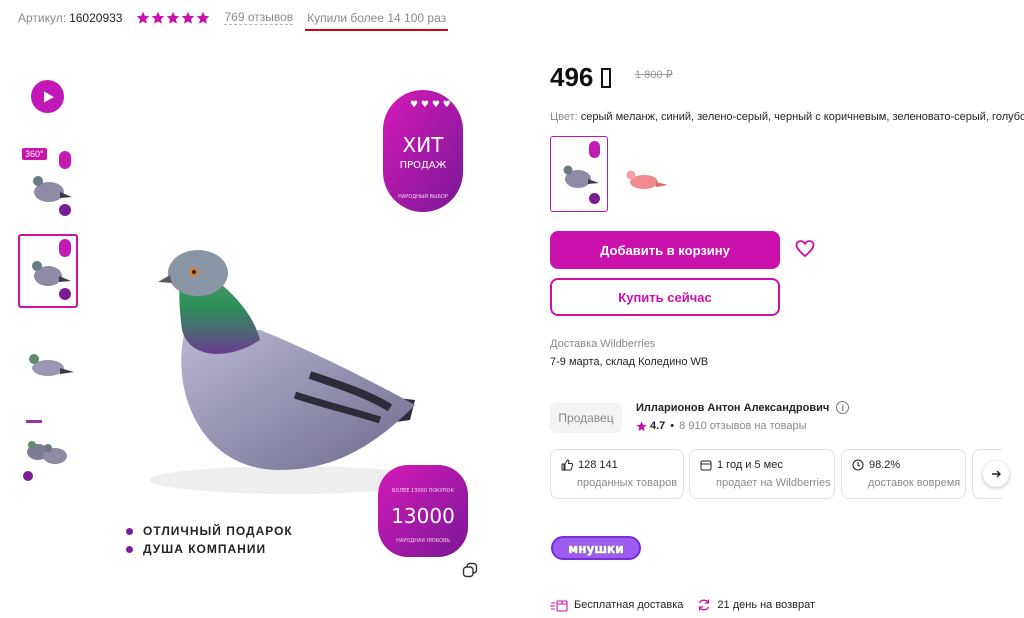 The width and height of the screenshot is (1024, 618). I want to click on svg-text: мнушки, so click(595, 549).